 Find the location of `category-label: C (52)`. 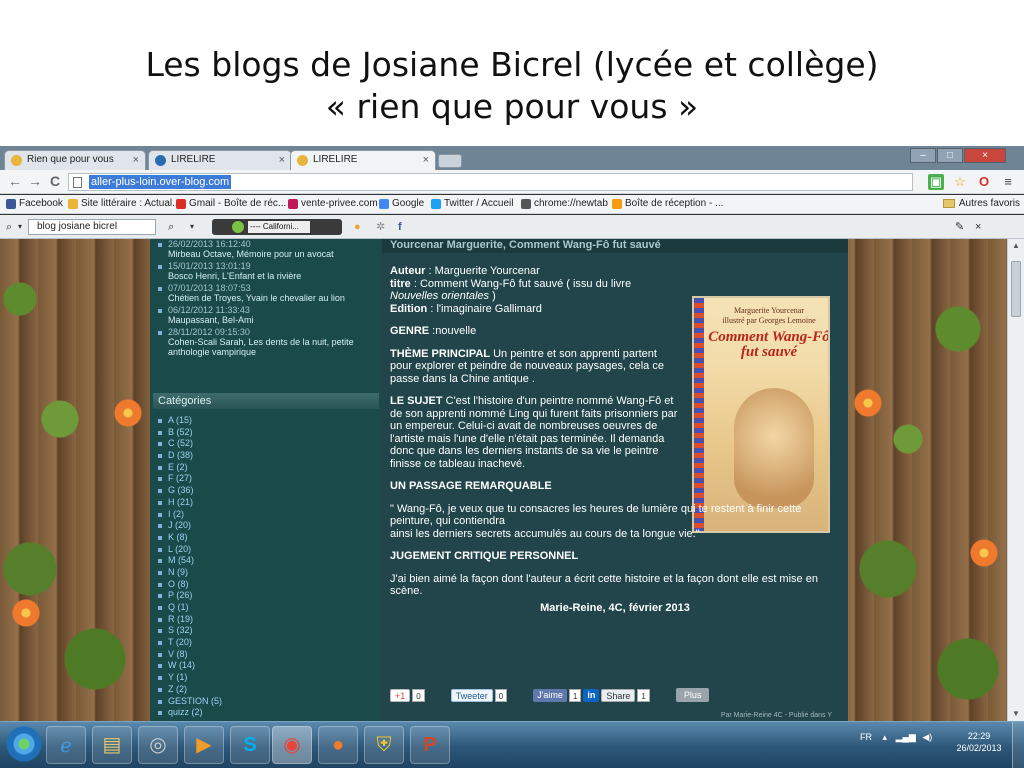

category-label: C (52) is located at coordinates (180, 443).